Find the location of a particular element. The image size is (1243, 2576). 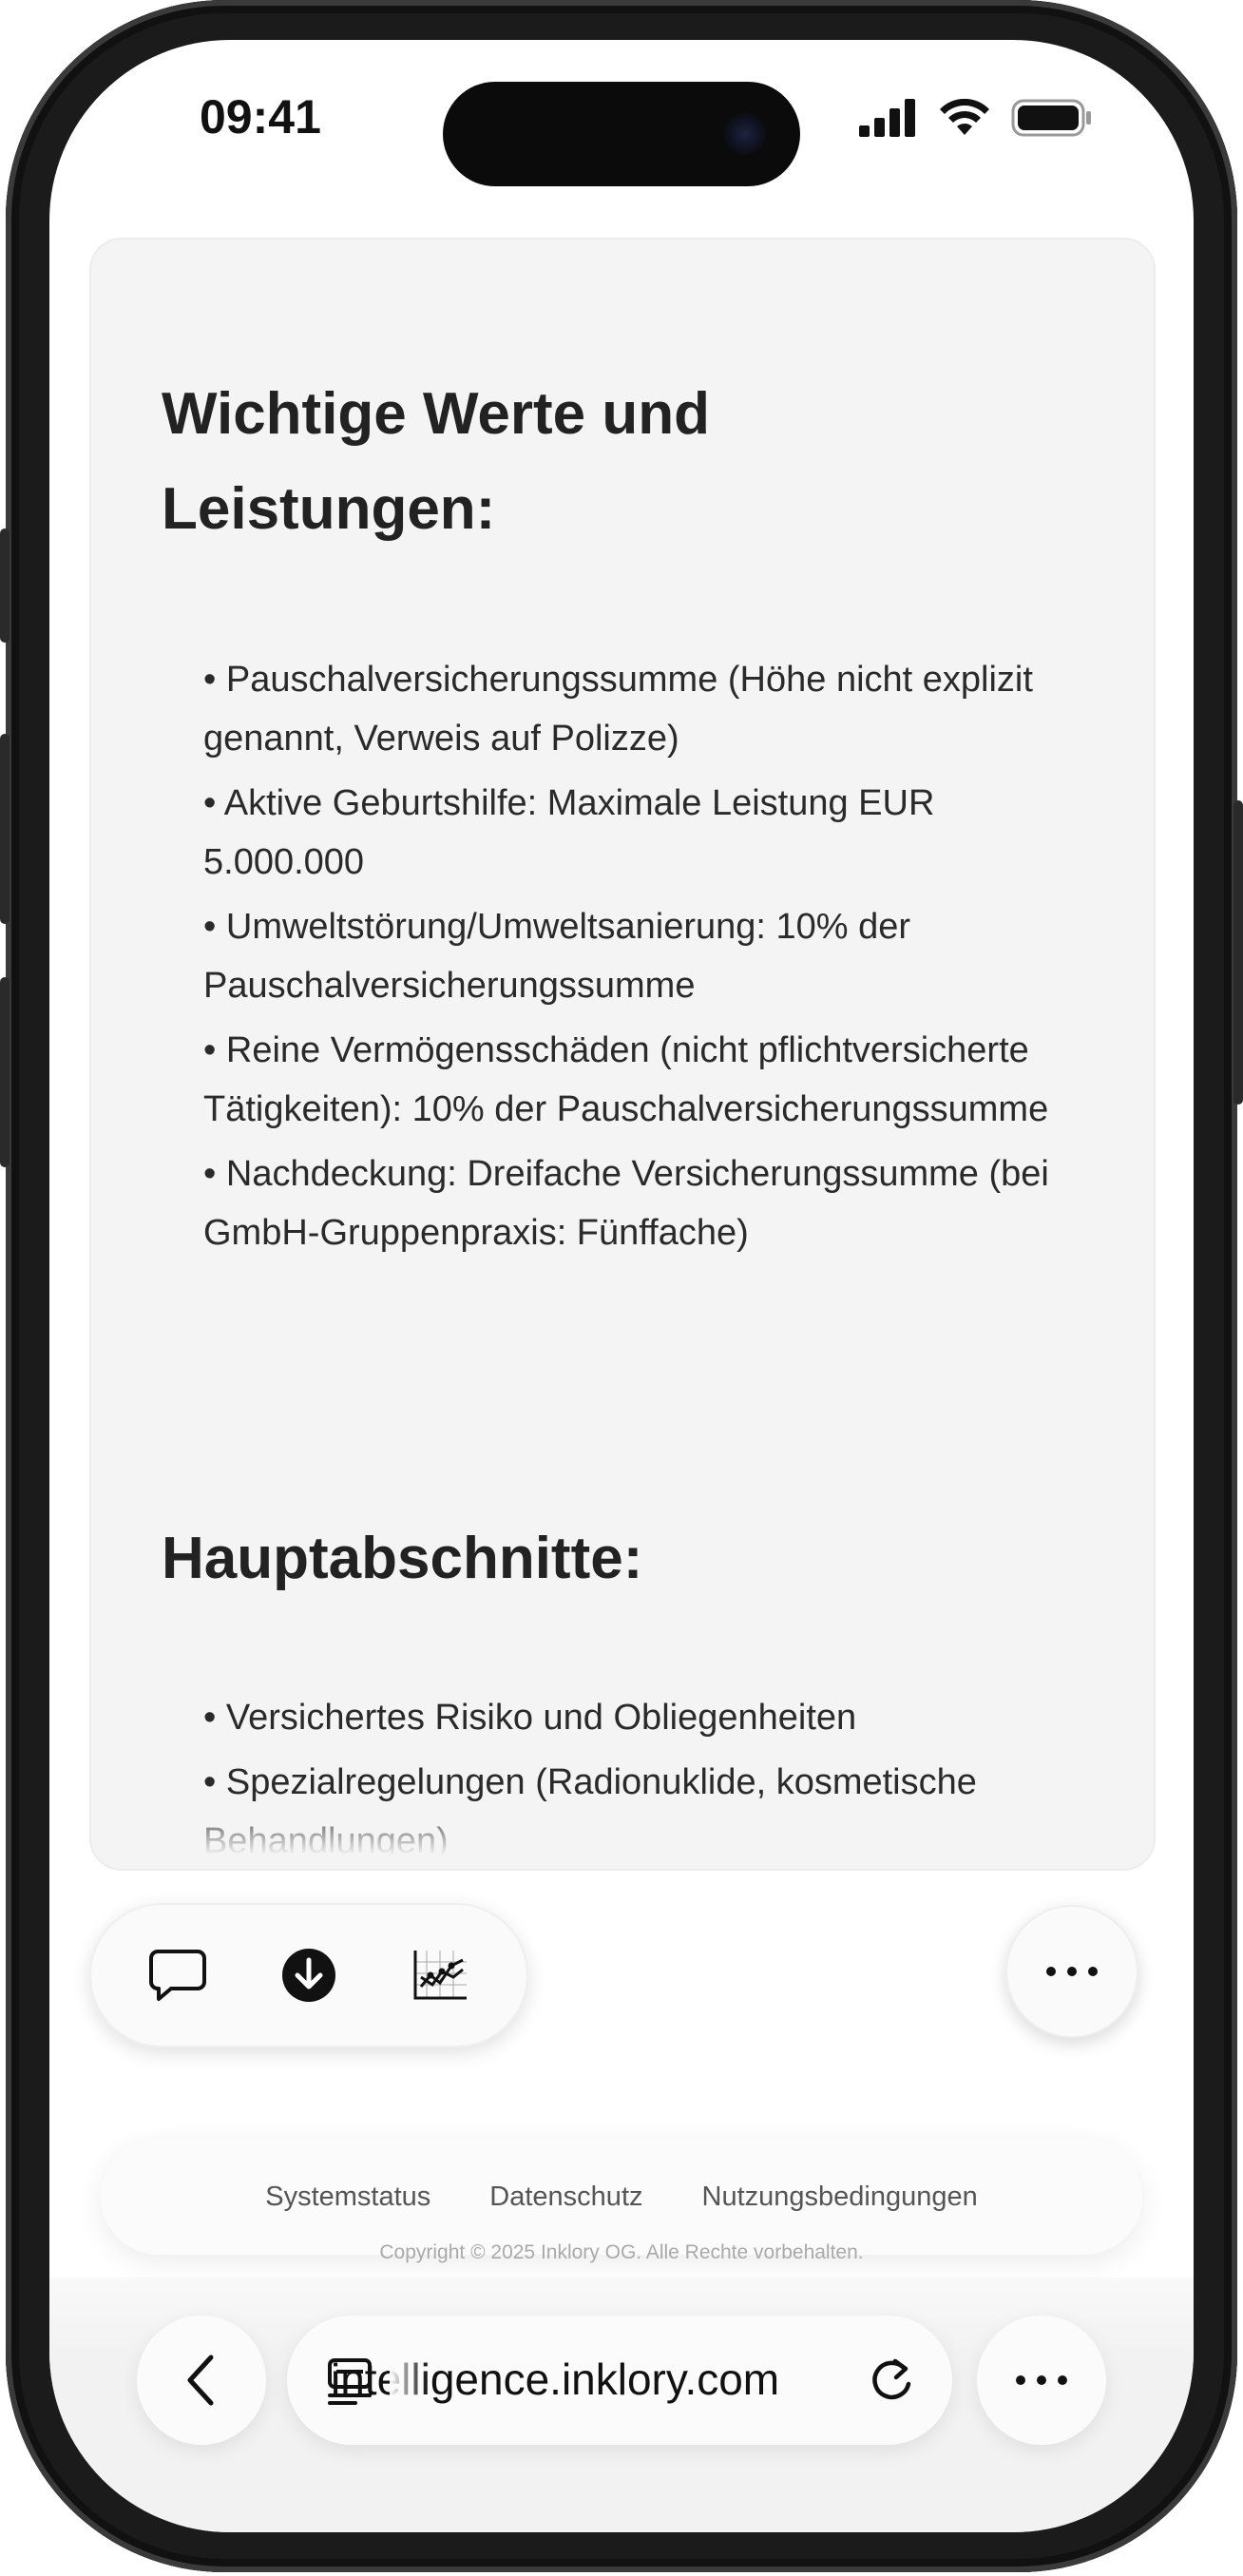

link-nutzungsbedingungen: Nutzungsbedingungen is located at coordinates (840, 2197).